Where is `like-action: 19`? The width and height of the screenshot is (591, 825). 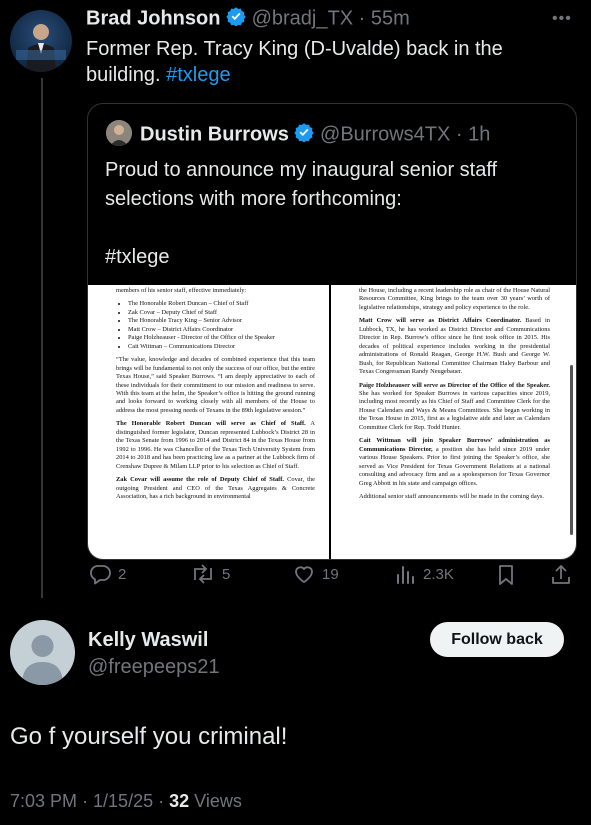
like-action: 19 is located at coordinates (315, 574).